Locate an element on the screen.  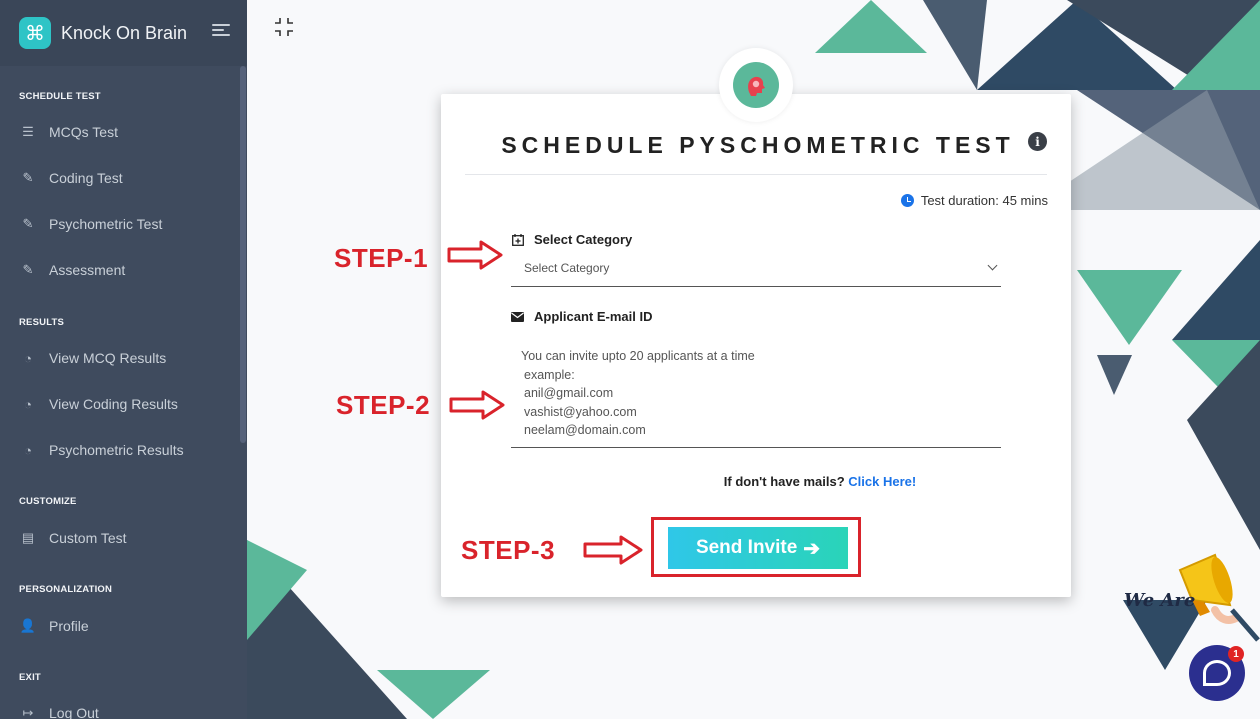
promo-widget: We Are is located at coordinates (1190, 600).